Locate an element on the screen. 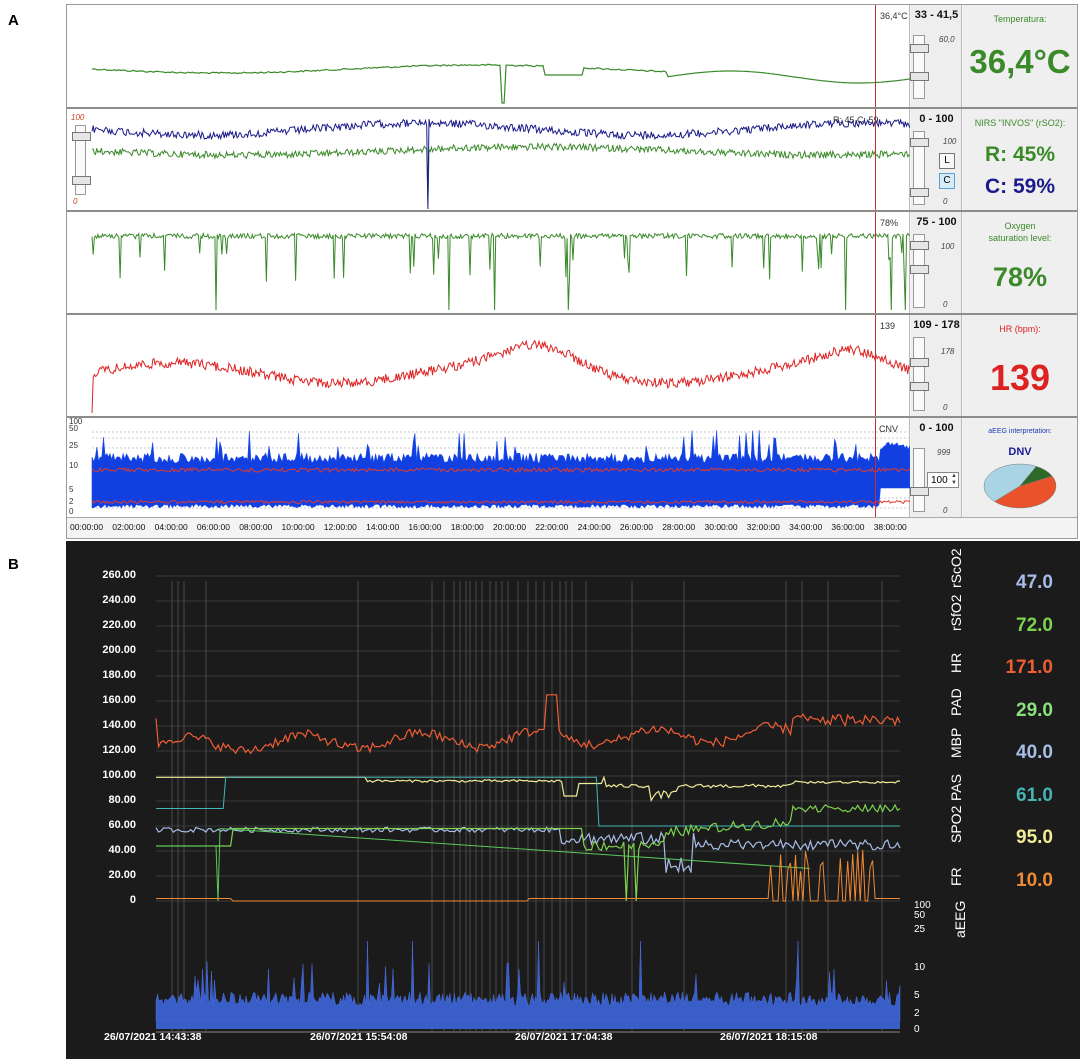 The image size is (1084, 1064). y-tick: 260.00 is located at coordinates (119, 575).